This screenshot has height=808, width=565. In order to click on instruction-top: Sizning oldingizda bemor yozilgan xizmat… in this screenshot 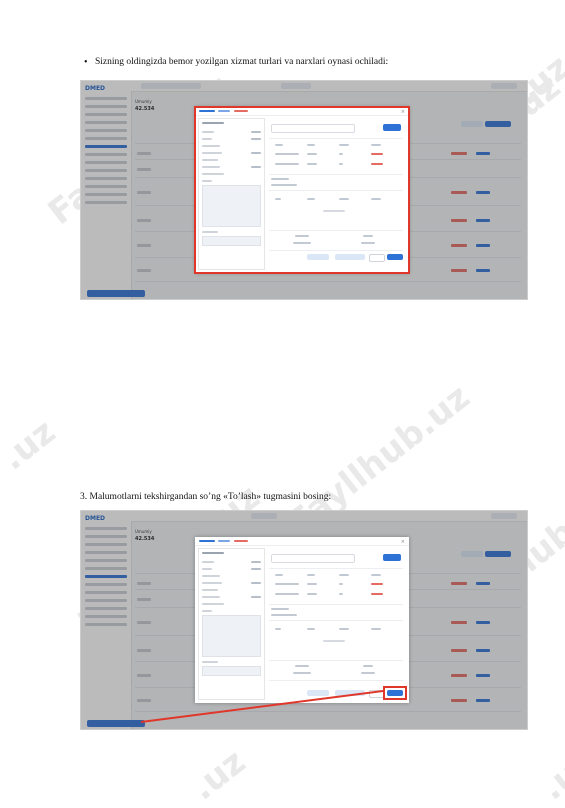, I will do `click(242, 62)`.